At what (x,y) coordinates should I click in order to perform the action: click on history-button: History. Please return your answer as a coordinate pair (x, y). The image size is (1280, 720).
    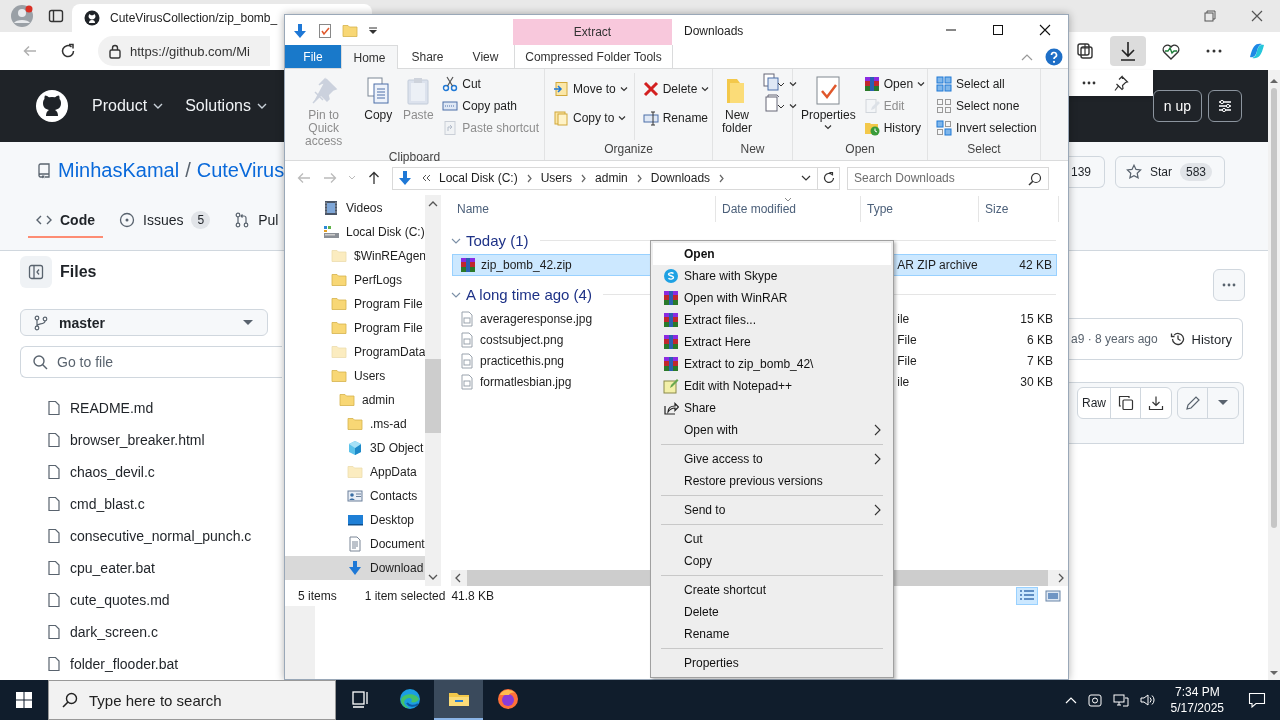
    Looking at the image, I should click on (1200, 339).